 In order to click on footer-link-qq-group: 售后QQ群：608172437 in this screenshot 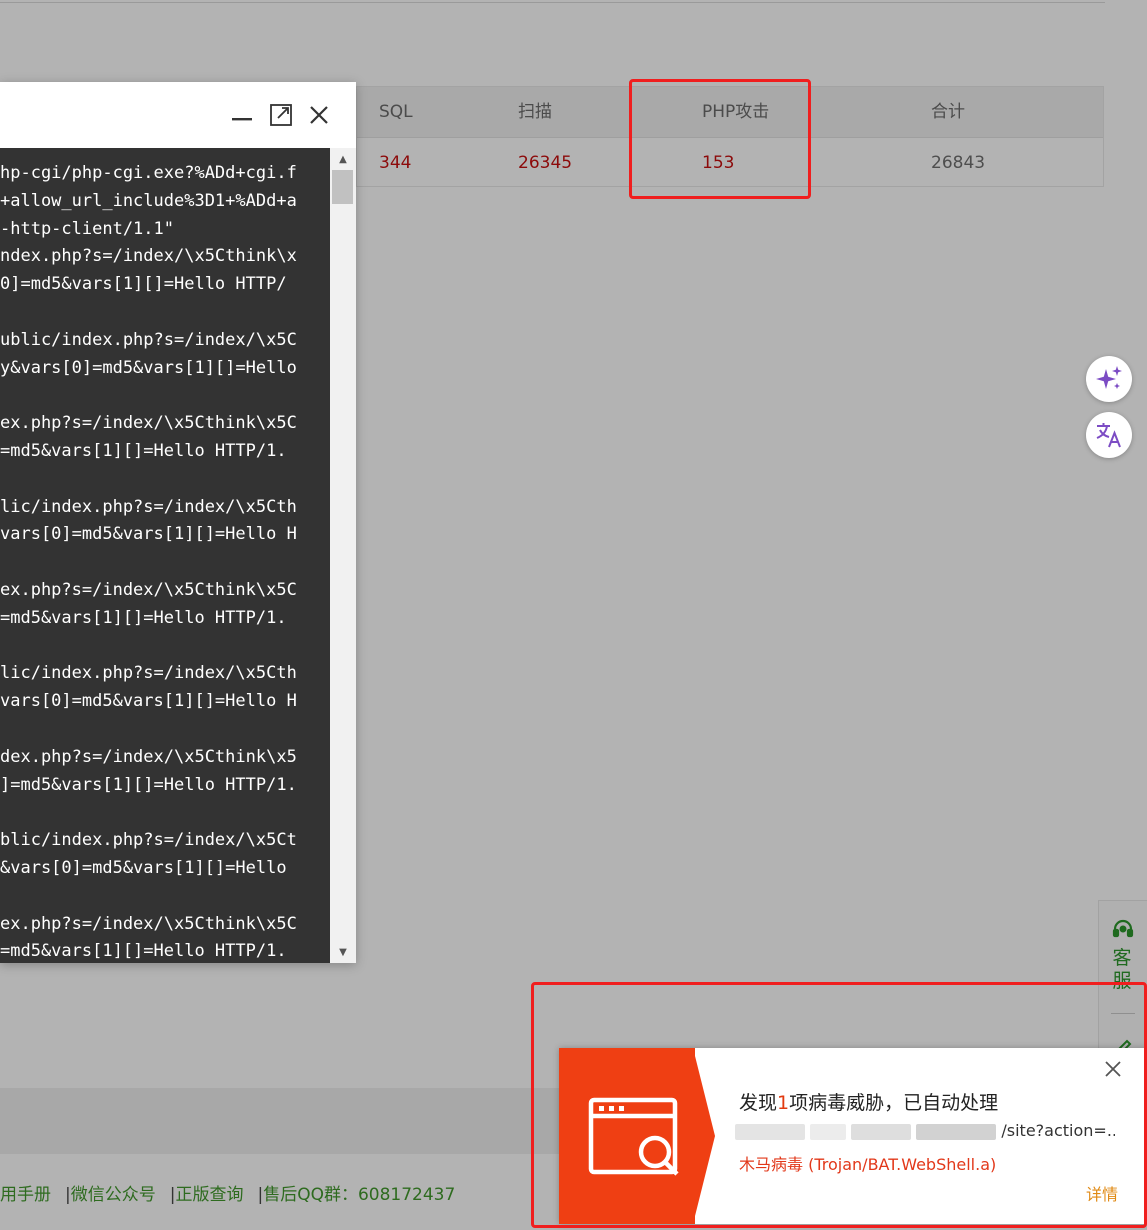, I will do `click(359, 1195)`.